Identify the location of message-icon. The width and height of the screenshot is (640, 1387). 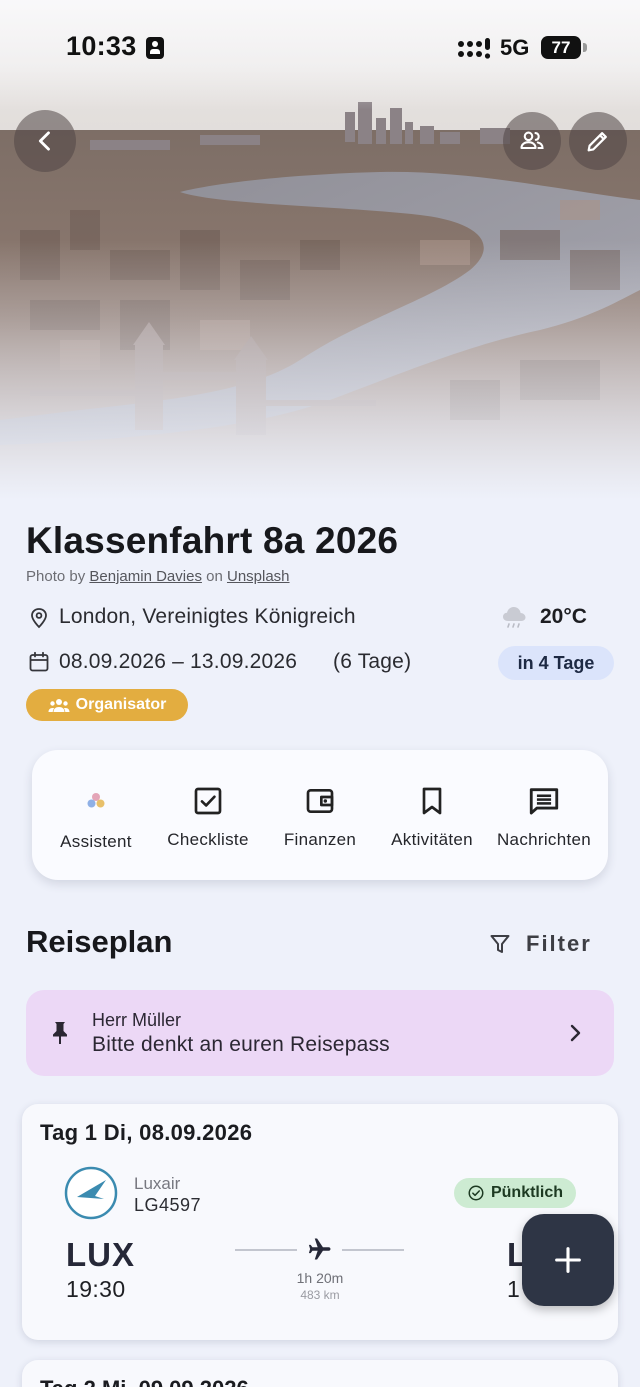
(544, 801).